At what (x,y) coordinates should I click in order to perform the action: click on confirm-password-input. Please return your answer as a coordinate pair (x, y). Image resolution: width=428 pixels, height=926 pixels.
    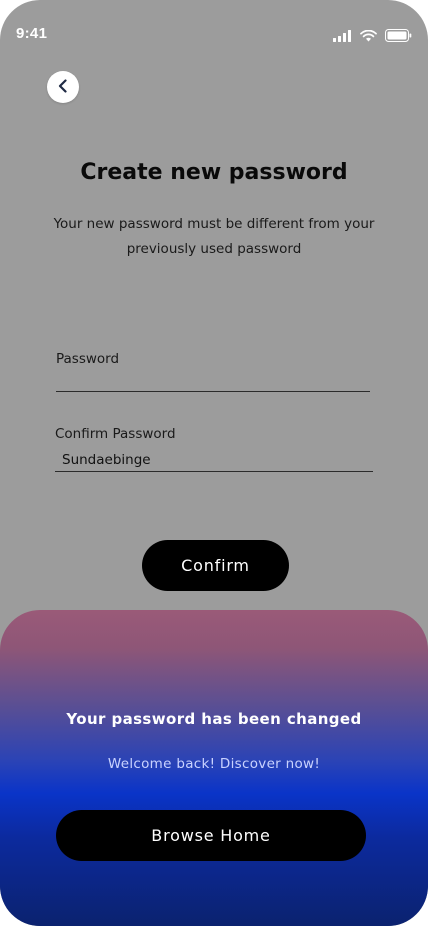
    Looking at the image, I should click on (216, 460).